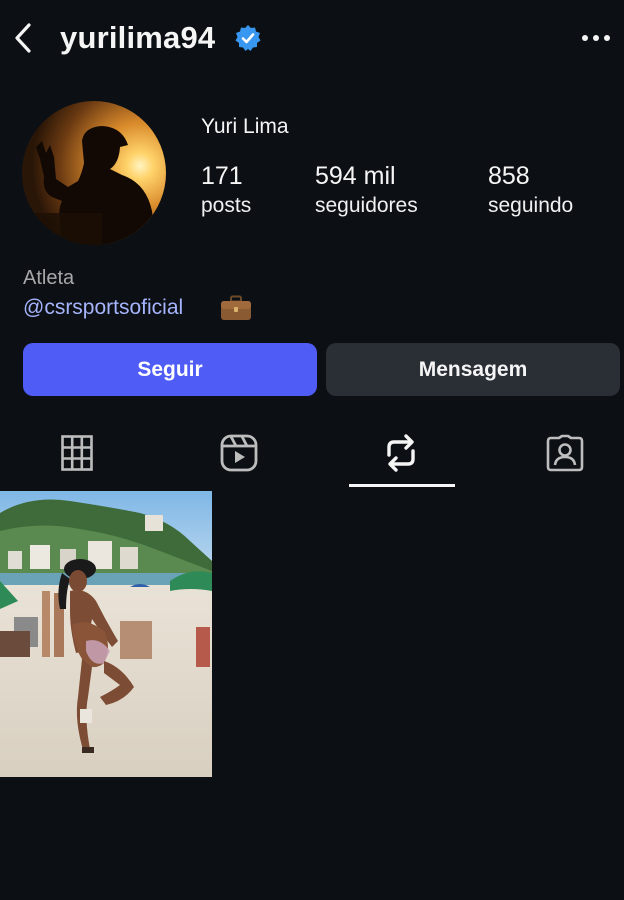 The width and height of the screenshot is (624, 900). I want to click on reels-icon, so click(239, 453).